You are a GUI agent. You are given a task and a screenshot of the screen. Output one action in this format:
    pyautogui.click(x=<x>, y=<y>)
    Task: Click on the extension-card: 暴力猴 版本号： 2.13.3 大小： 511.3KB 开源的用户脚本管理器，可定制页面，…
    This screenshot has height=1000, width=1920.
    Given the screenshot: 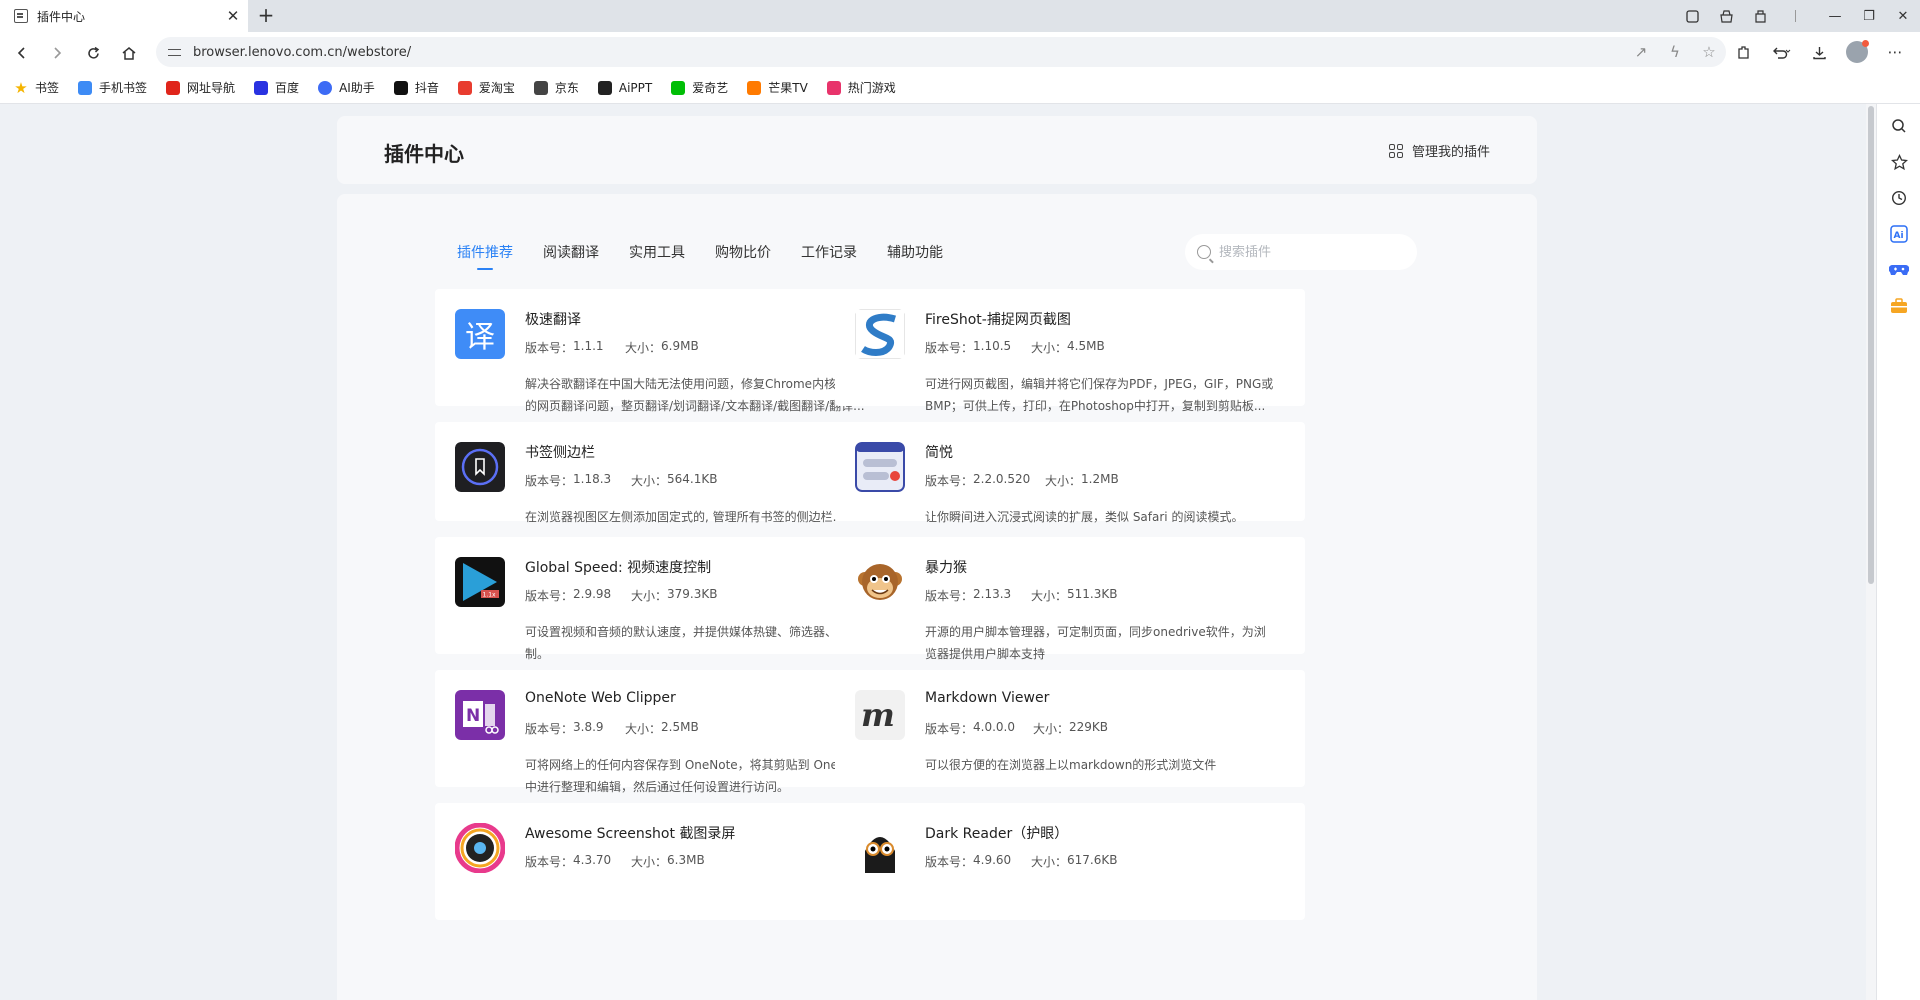 What is the action you would take?
    pyautogui.click(x=1070, y=599)
    